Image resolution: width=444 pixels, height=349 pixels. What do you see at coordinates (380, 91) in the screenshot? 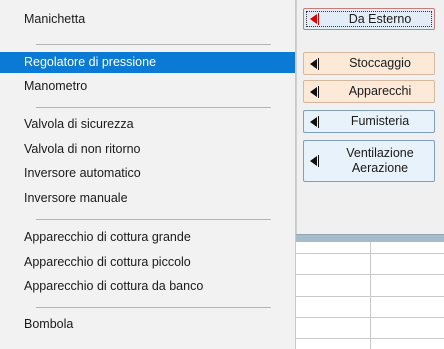
I see `button-label: Apparecchi` at bounding box center [380, 91].